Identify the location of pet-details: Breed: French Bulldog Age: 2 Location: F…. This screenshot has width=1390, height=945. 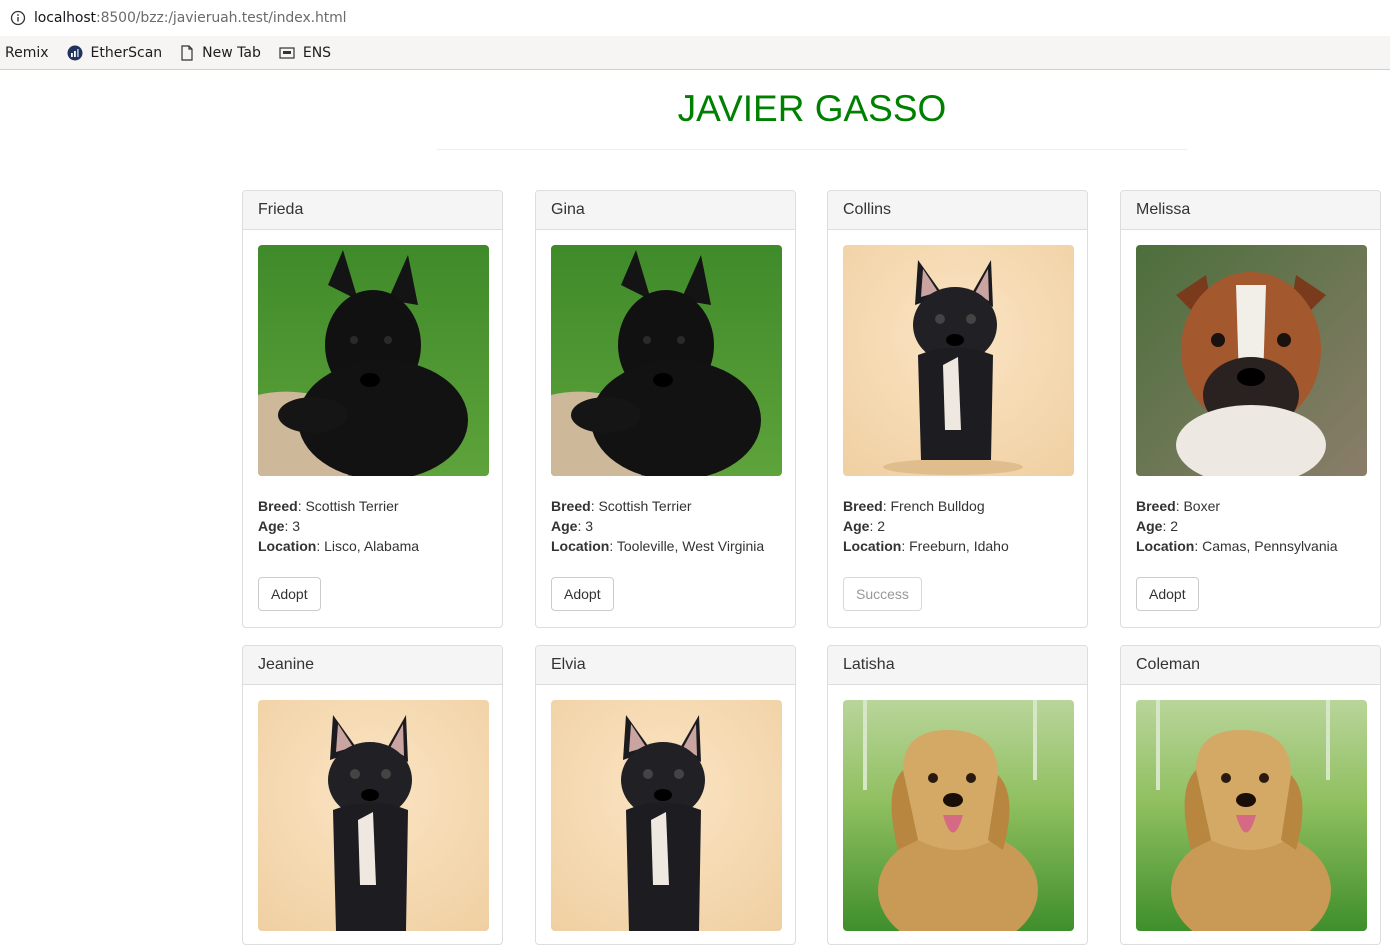
(926, 526).